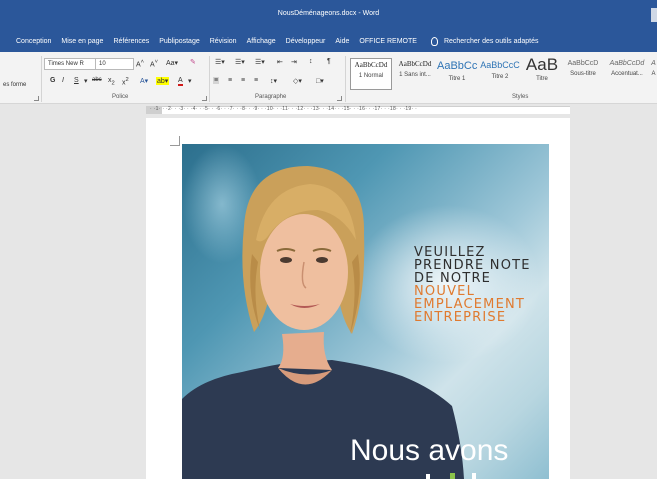 This screenshot has width=657, height=479. I want to click on justify-icon: ≡, so click(256, 80).